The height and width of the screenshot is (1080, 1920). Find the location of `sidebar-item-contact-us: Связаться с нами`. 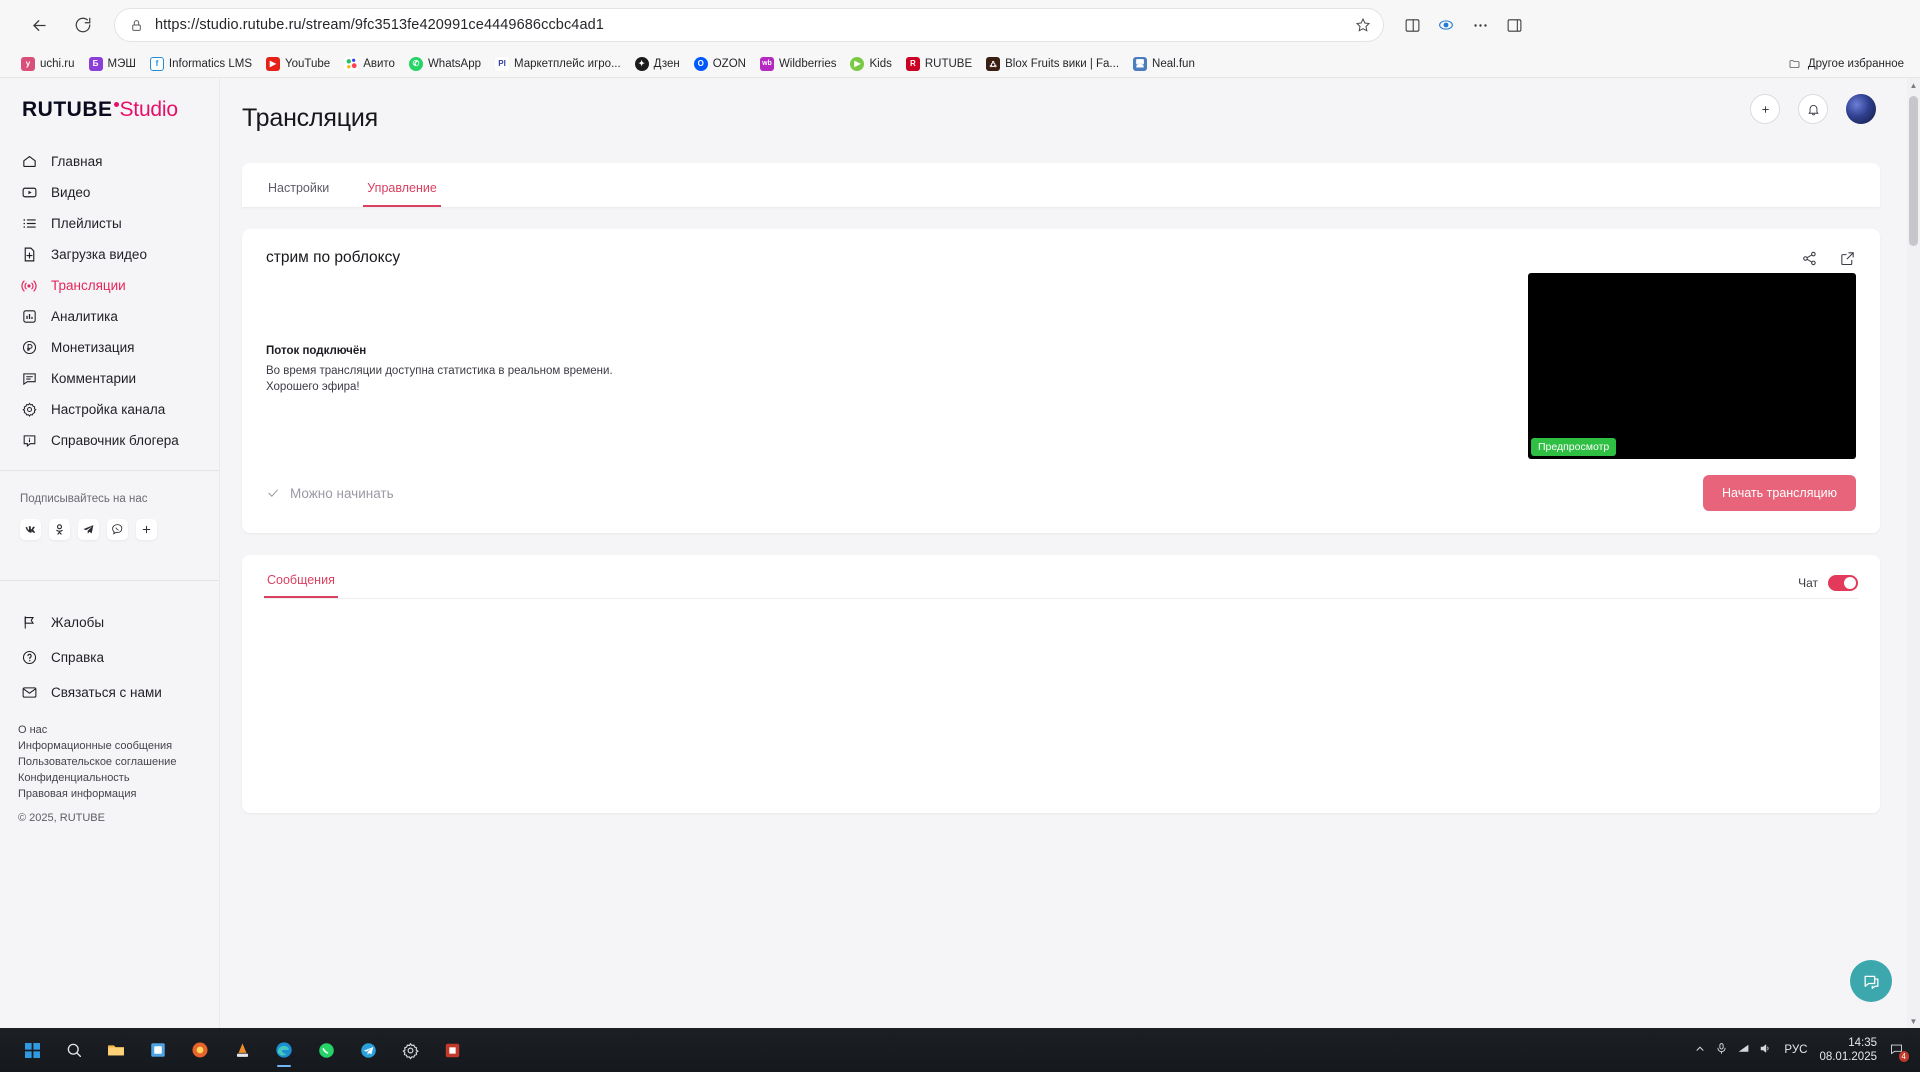

sidebar-item-contact-us: Связаться с нами is located at coordinates (109, 692).